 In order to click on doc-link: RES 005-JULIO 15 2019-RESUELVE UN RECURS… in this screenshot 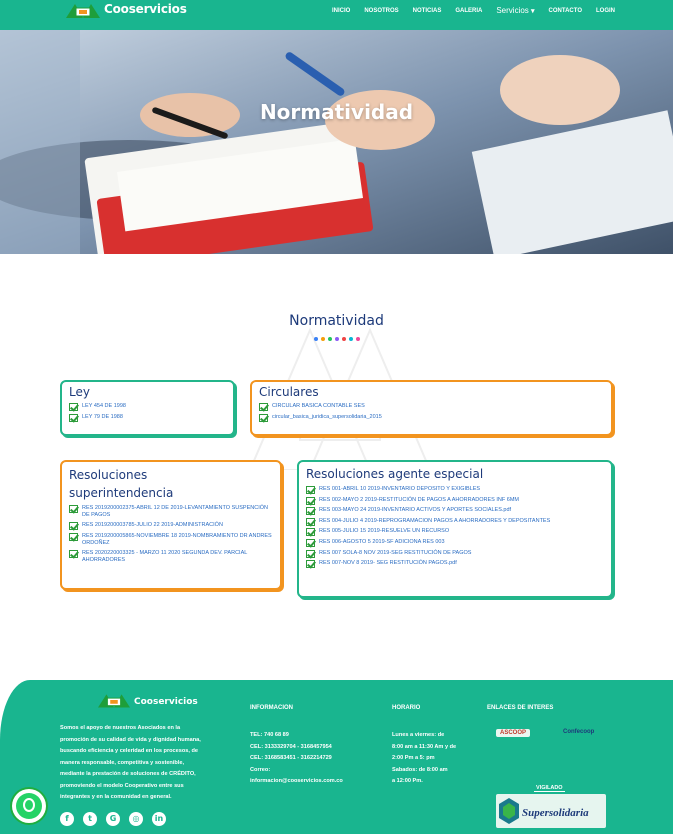, I will do `click(384, 531)`.